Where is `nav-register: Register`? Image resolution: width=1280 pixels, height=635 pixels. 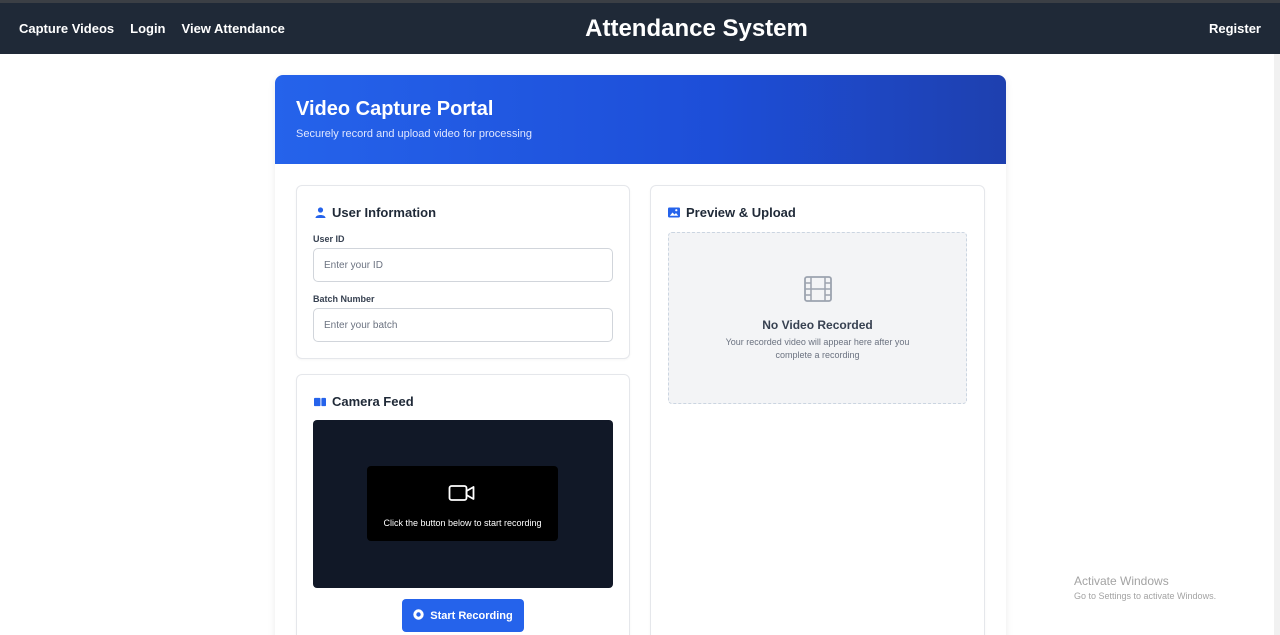 nav-register: Register is located at coordinates (1235, 28).